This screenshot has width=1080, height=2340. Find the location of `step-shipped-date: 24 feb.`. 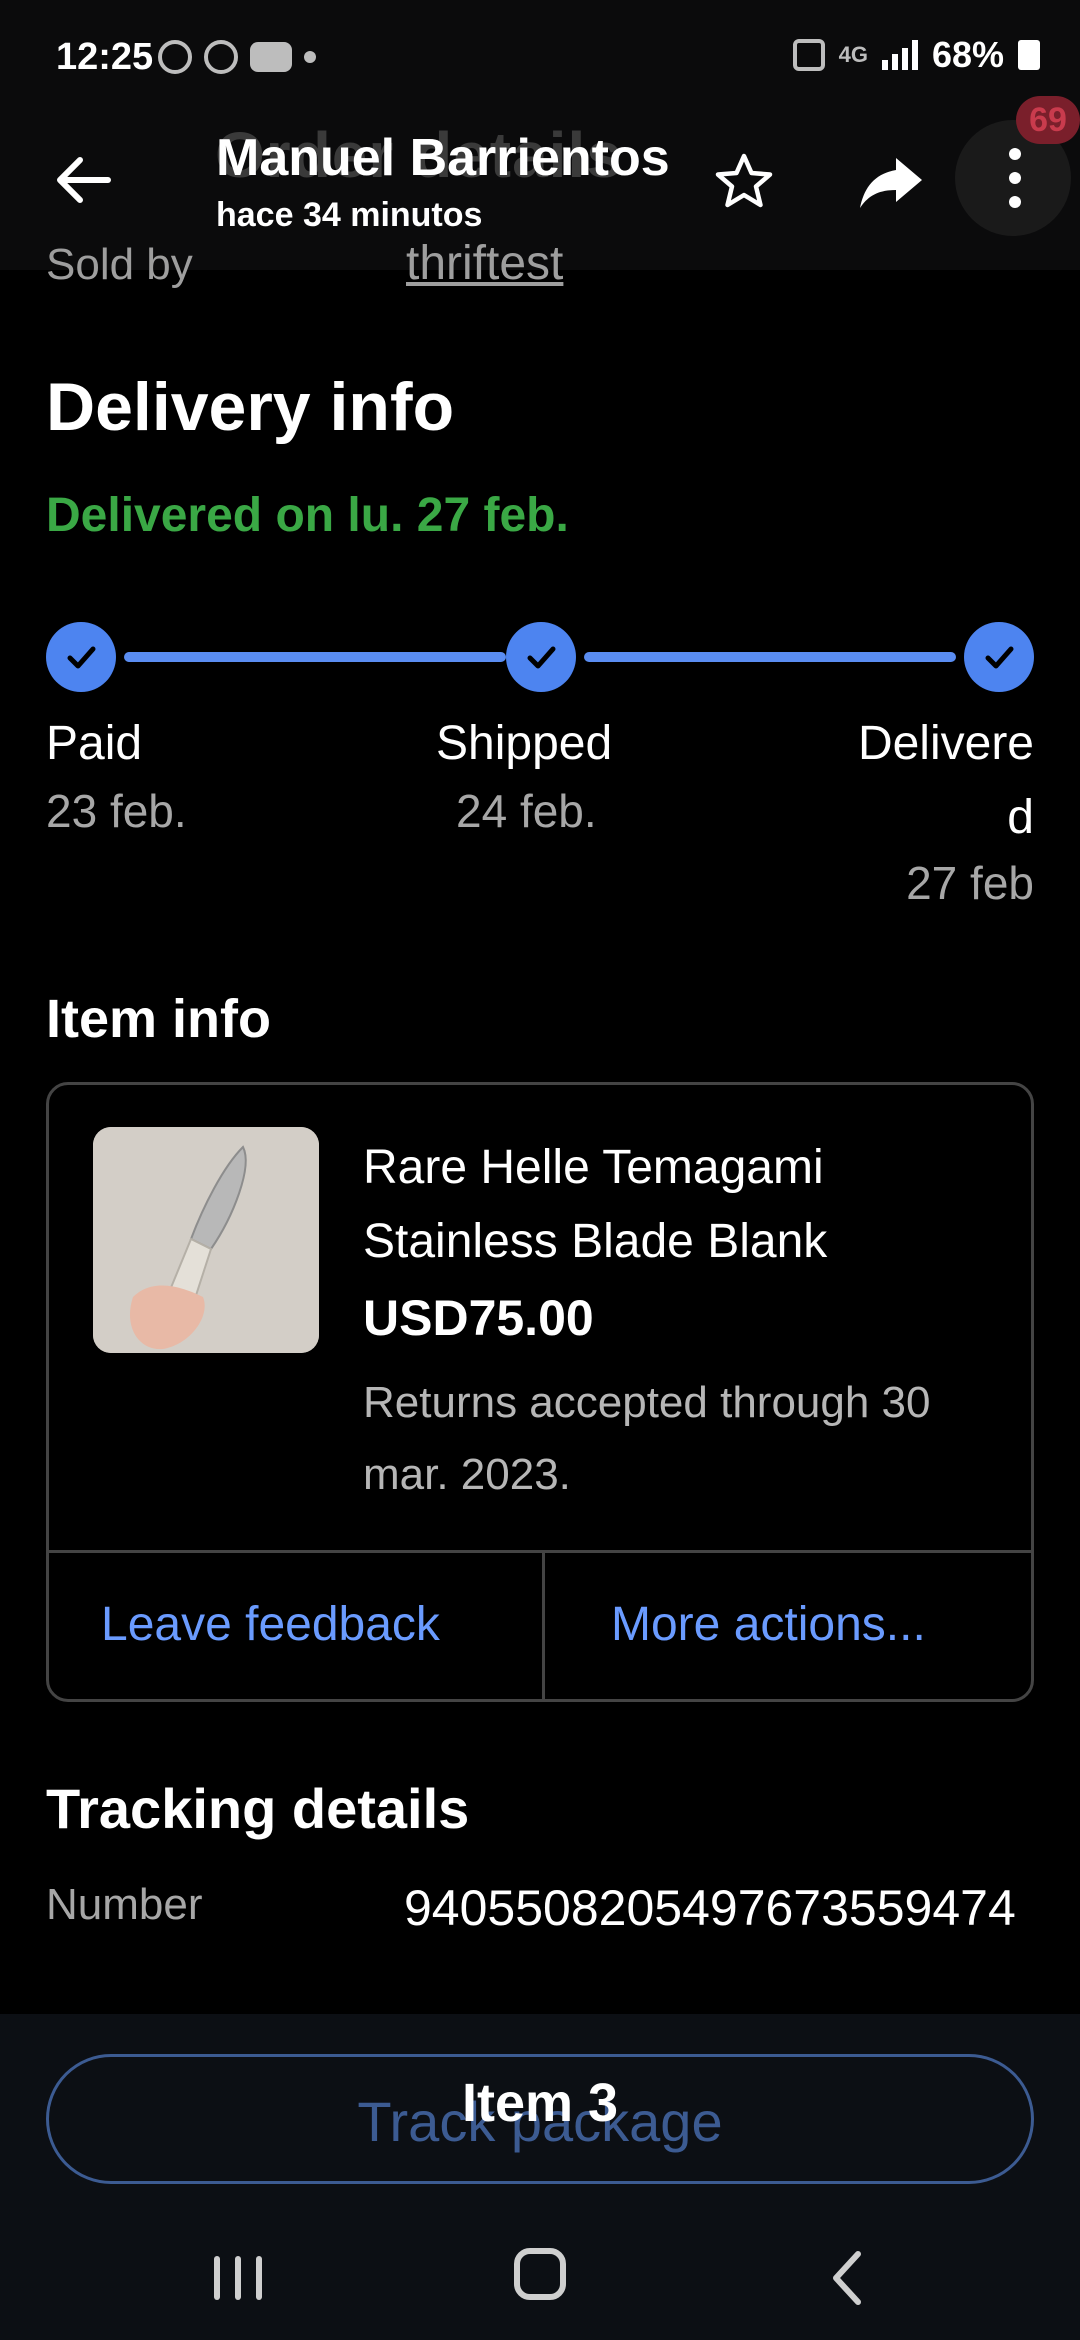

step-shipped-date: 24 feb. is located at coordinates (526, 811).